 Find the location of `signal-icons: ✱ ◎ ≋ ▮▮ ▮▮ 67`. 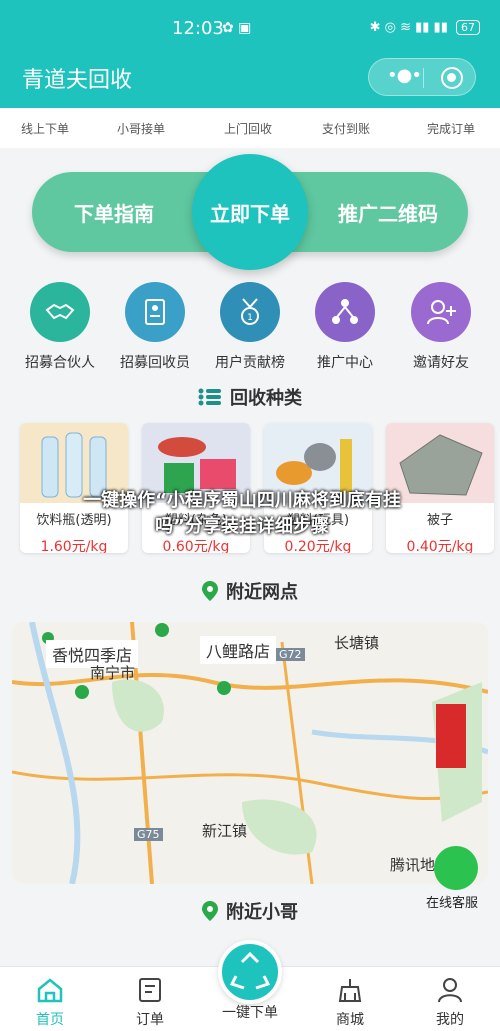

signal-icons: ✱ ◎ ≋ ▮▮ ▮▮ 67 is located at coordinates (425, 27).